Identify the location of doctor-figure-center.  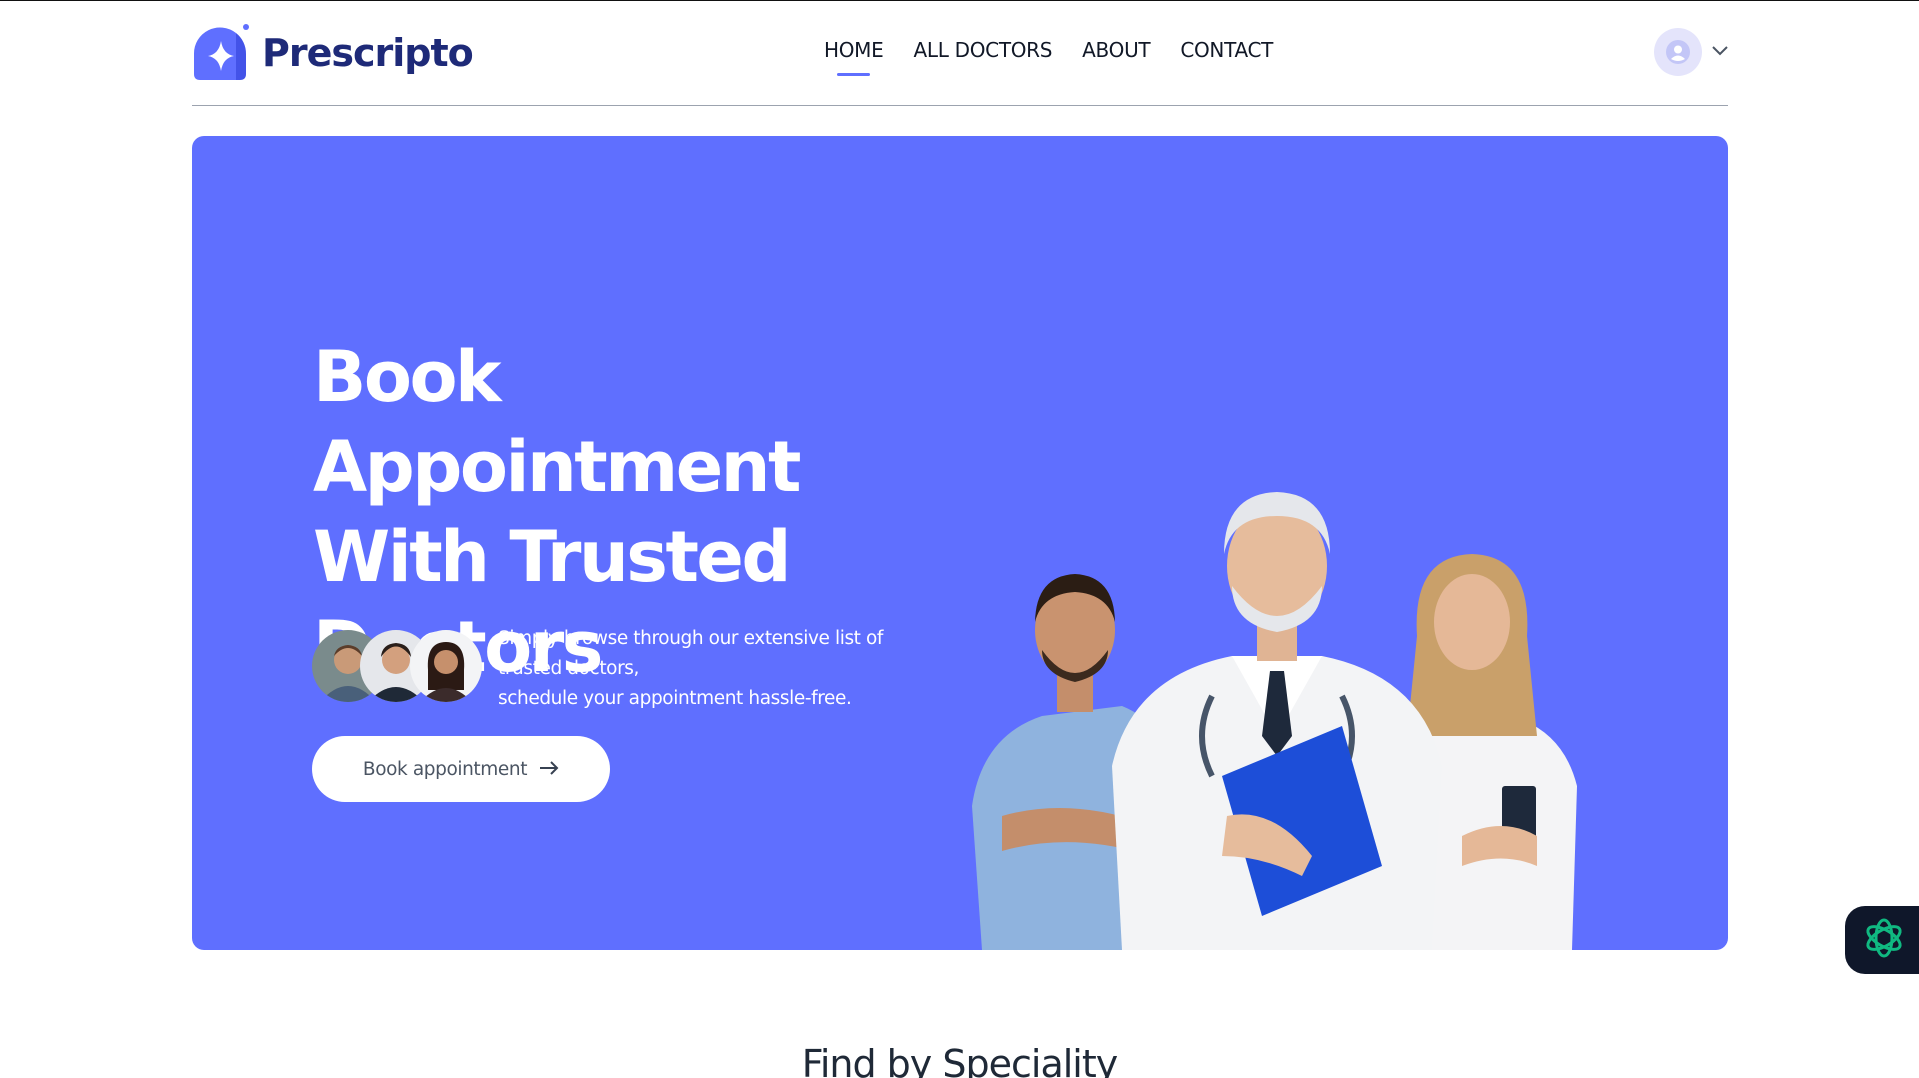
(1277, 721).